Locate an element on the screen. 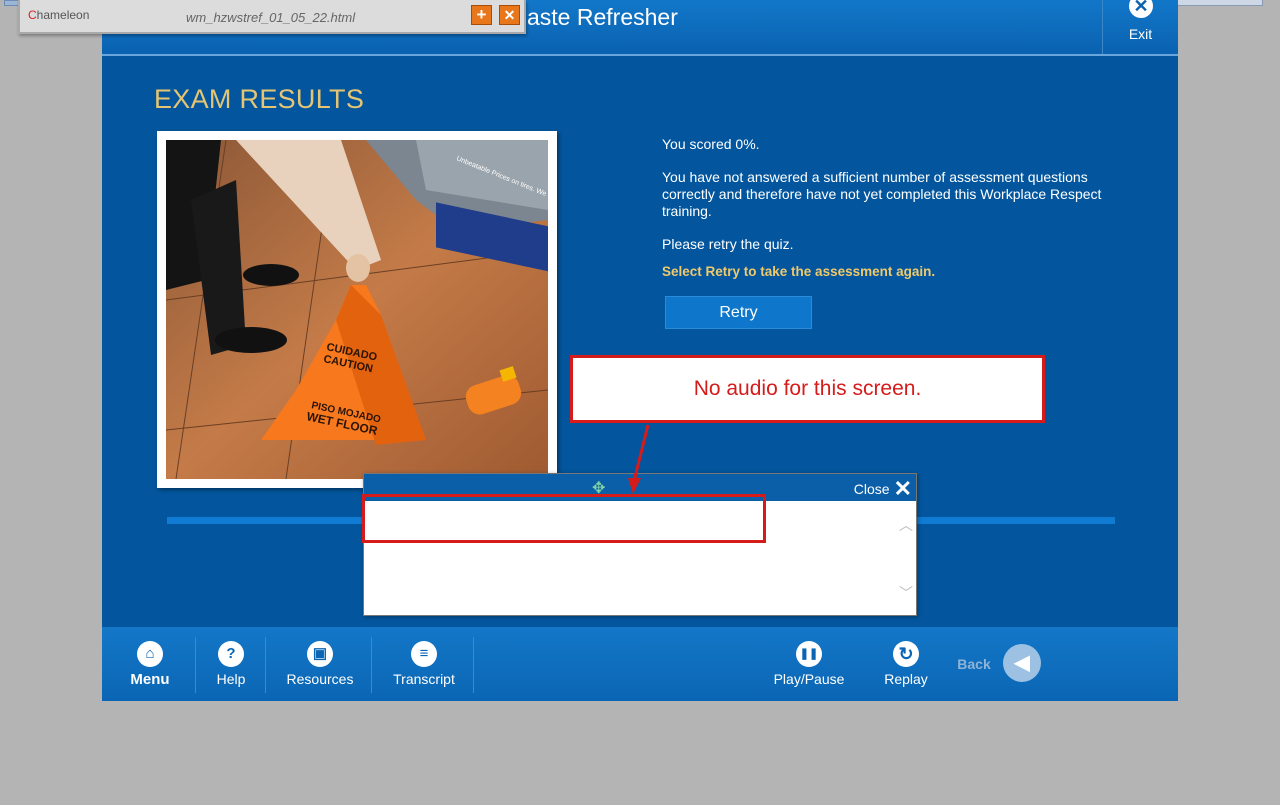 The image size is (1280, 805). transcript-button: ≡ Transcript is located at coordinates (424, 664).